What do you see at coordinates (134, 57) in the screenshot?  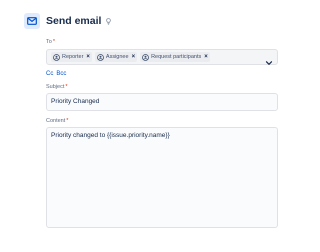 I see `remove-assignee-button: ×` at bounding box center [134, 57].